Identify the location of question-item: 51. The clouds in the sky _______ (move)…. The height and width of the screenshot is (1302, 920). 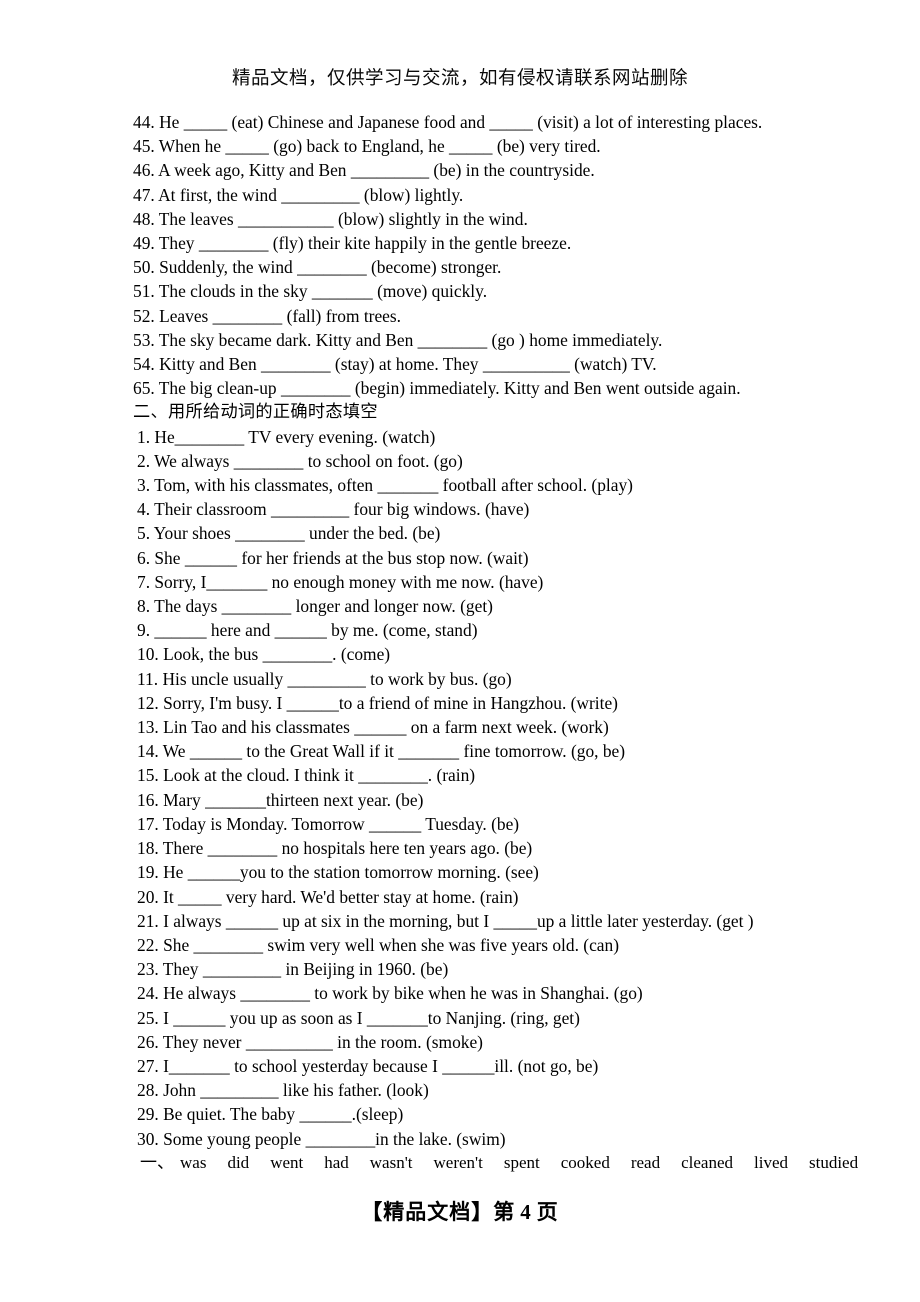
(310, 291).